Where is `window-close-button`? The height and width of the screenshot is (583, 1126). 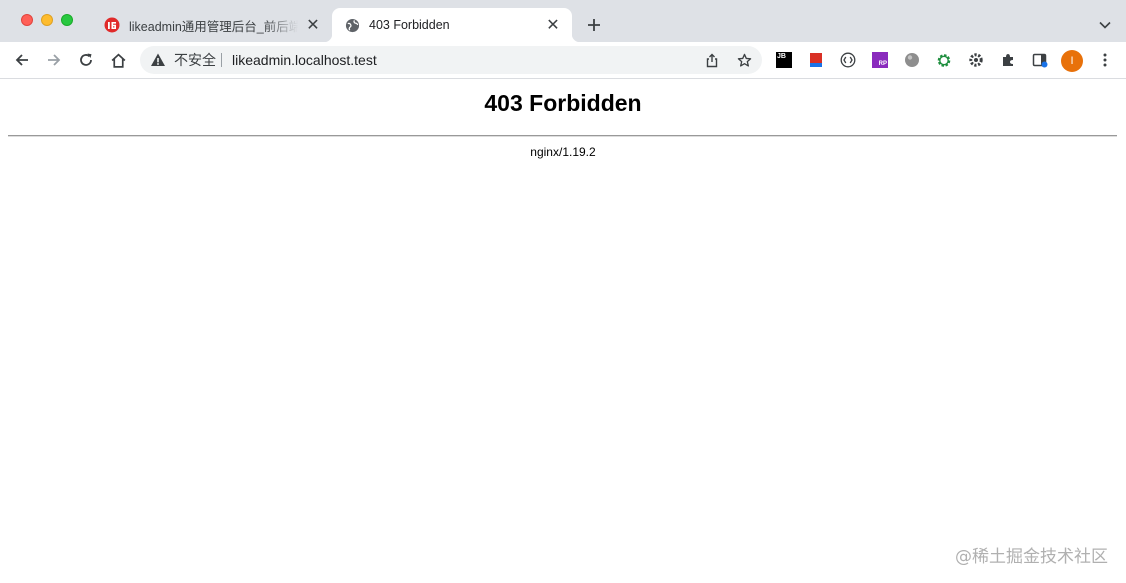
window-close-button is located at coordinates (27, 20).